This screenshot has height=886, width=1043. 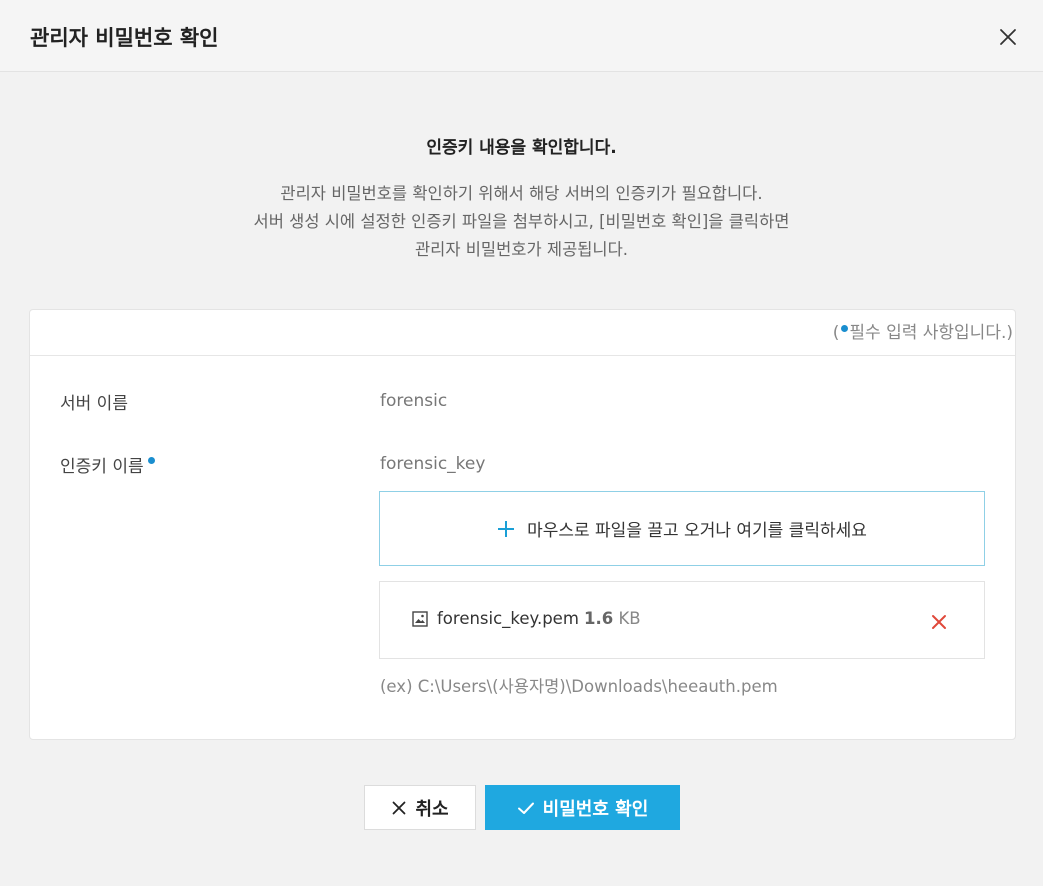 What do you see at coordinates (506, 529) in the screenshot?
I see `plus-icon` at bounding box center [506, 529].